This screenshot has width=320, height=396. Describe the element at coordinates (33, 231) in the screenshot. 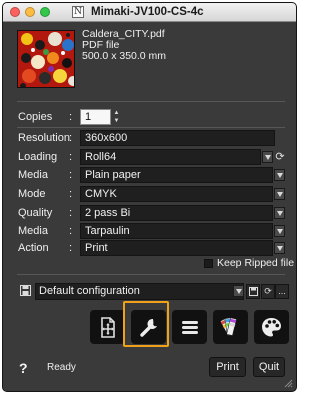

I see `media-type-label: Media` at that location.